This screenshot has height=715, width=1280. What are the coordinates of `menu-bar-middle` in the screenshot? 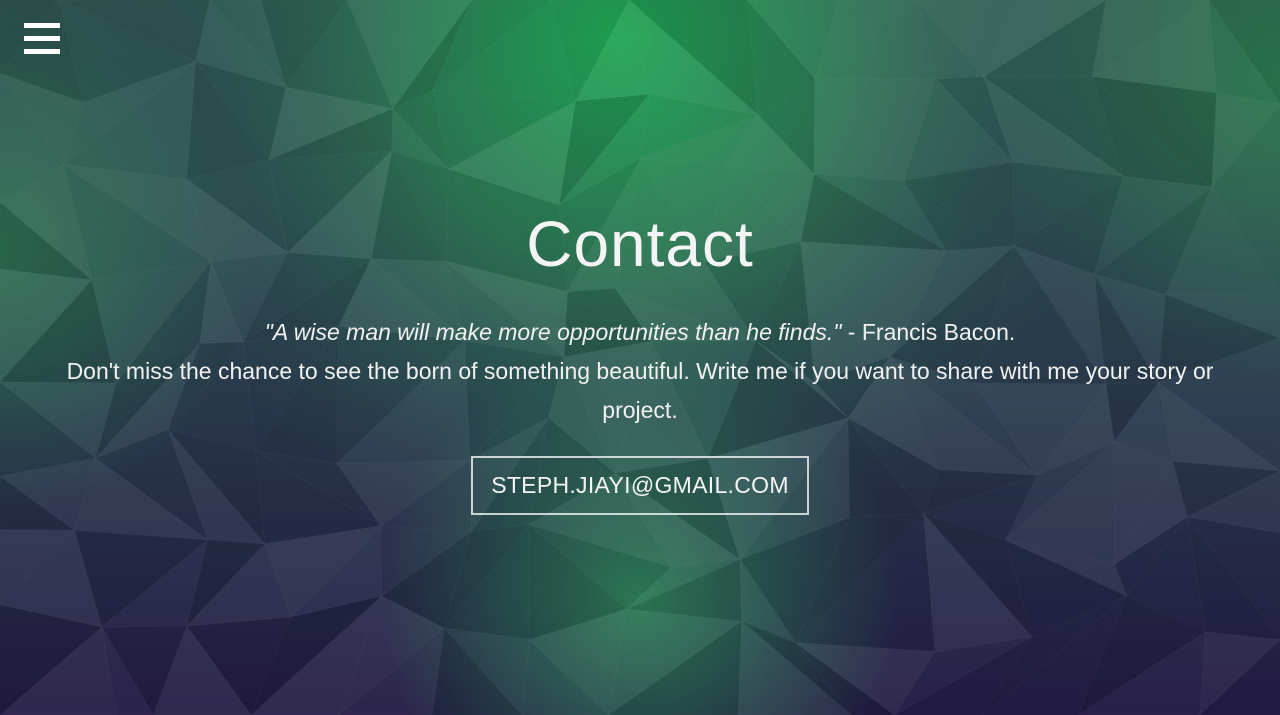 It's located at (42, 38).